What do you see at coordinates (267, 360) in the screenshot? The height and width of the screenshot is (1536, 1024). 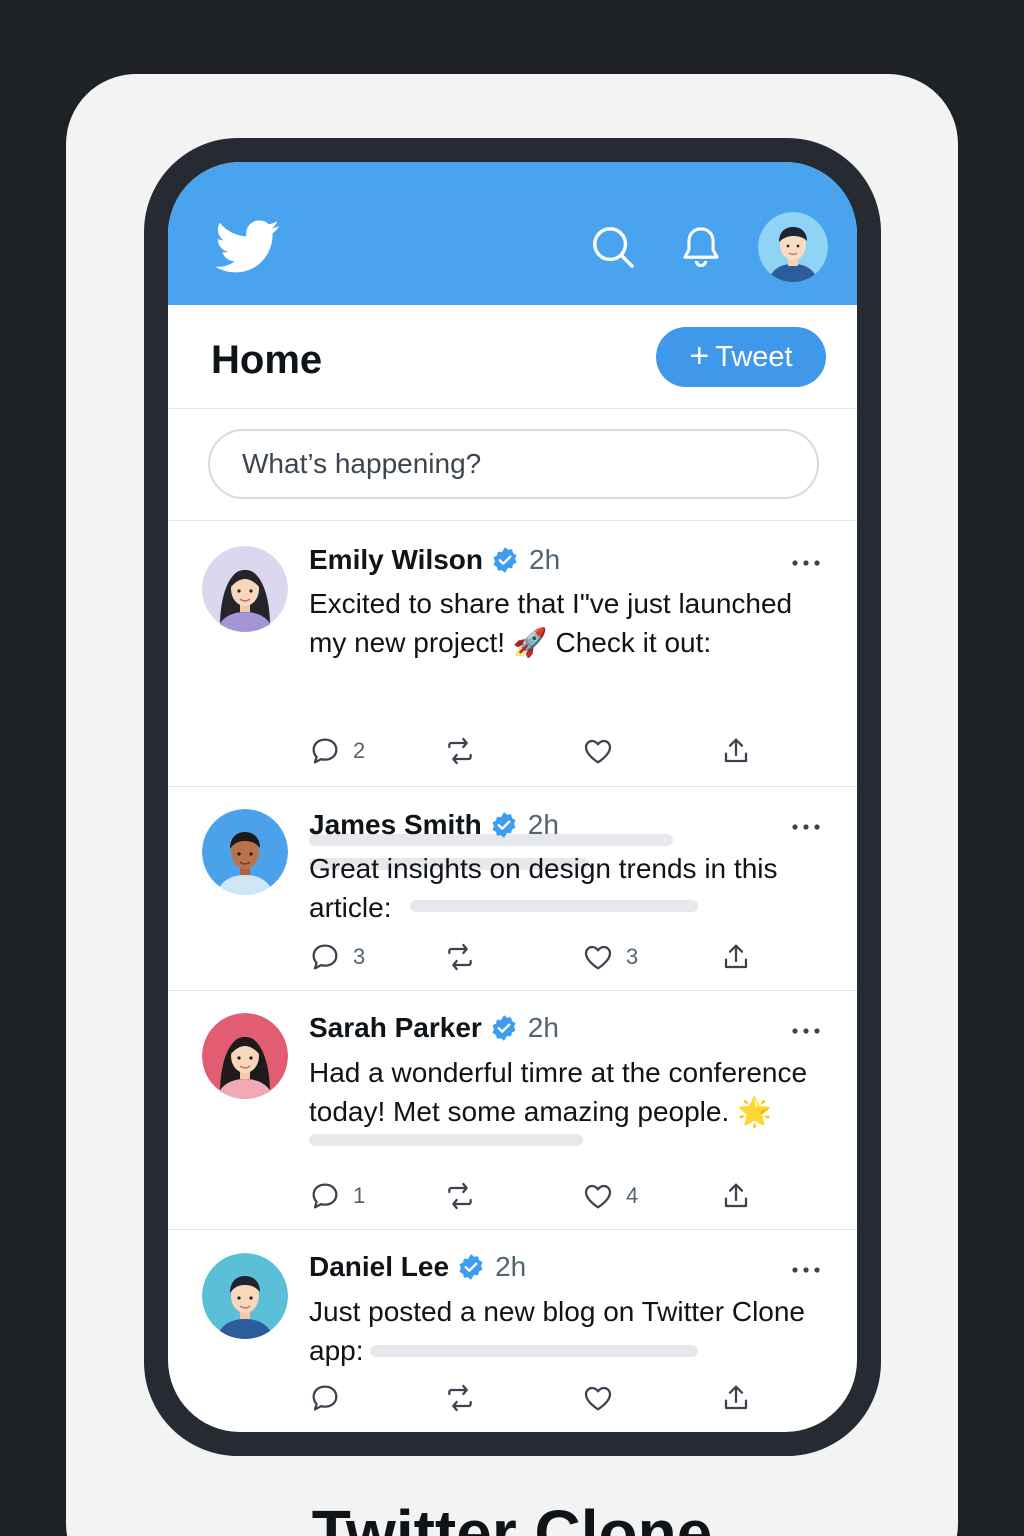 I see `page-title: Home` at bounding box center [267, 360].